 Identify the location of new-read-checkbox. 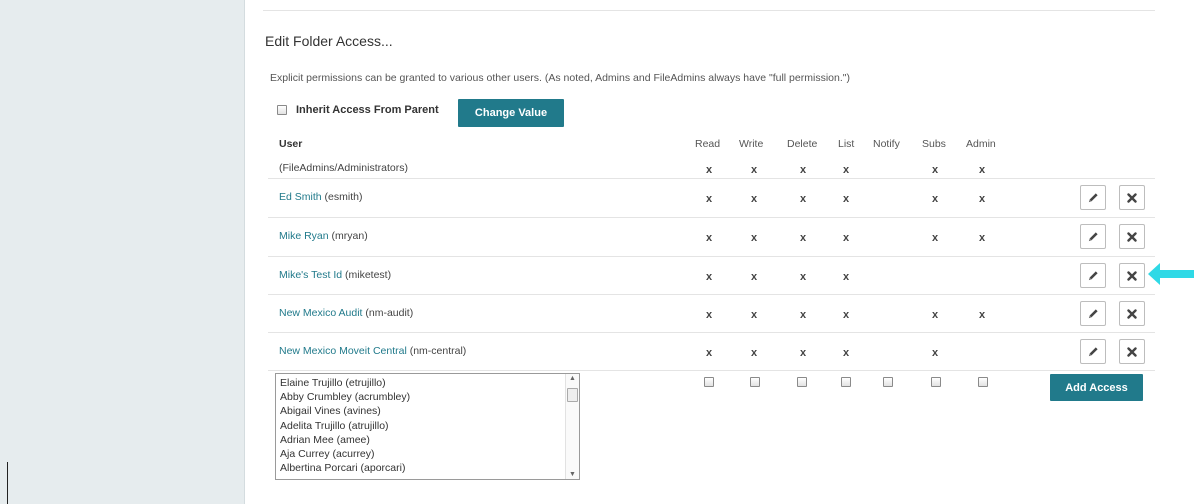
(709, 382).